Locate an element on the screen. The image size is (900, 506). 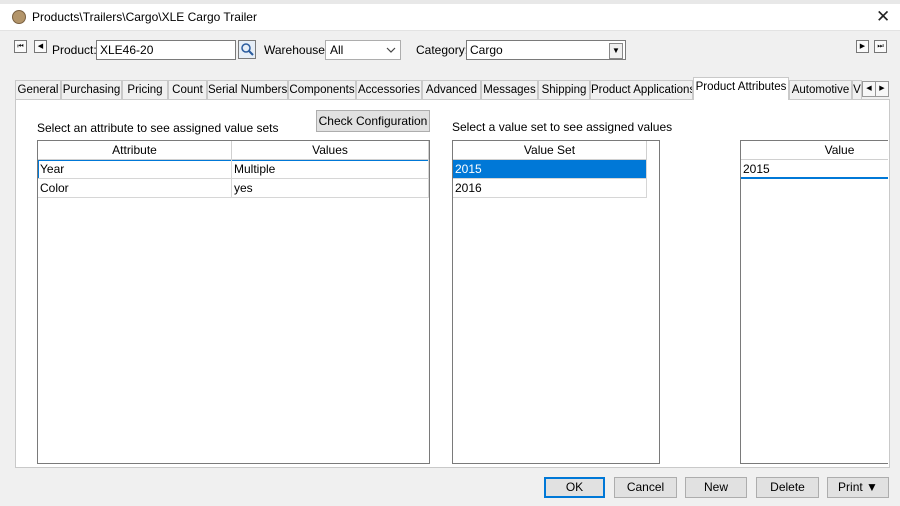
tab-count: Count is located at coordinates (187, 89).